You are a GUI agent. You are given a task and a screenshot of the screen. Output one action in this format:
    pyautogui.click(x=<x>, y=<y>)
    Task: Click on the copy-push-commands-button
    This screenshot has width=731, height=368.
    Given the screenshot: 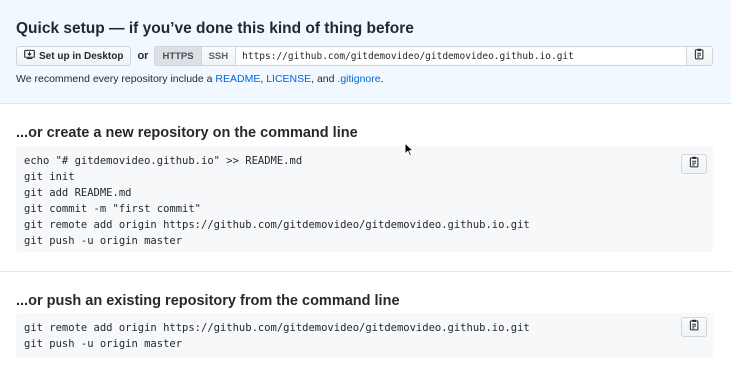 What is the action you would take?
    pyautogui.click(x=694, y=327)
    